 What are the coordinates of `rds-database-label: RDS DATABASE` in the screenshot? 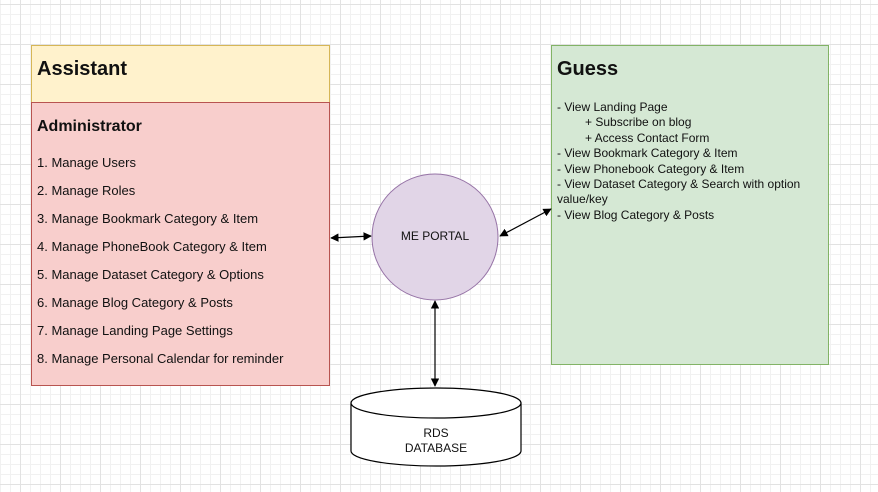 It's located at (436, 441).